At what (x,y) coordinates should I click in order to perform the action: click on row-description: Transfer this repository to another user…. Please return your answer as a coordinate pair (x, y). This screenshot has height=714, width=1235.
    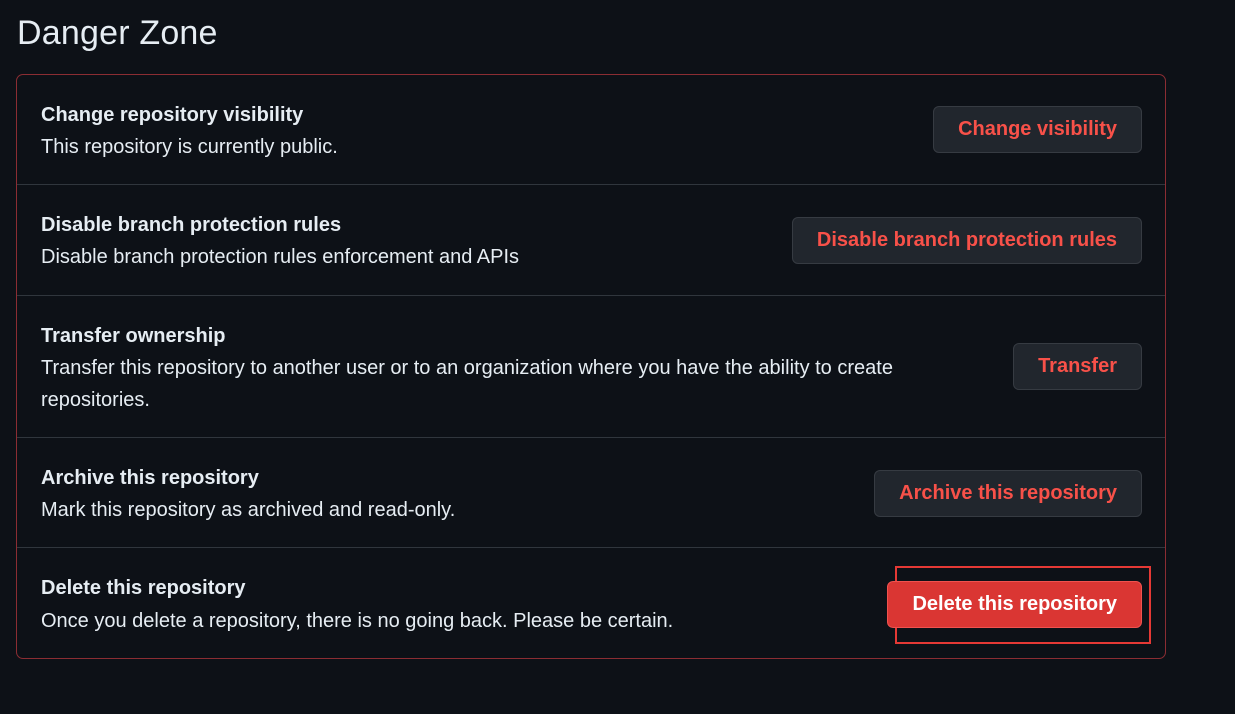
    Looking at the image, I should click on (467, 384).